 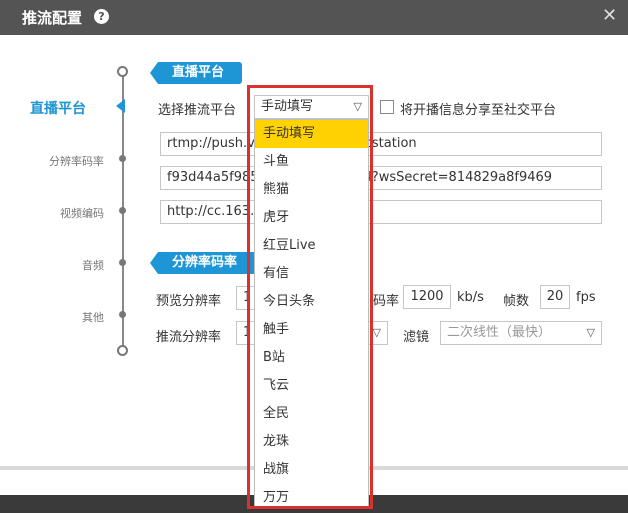 I want to click on filter-select: 二次线性（最快） ▽, so click(x=521, y=333).